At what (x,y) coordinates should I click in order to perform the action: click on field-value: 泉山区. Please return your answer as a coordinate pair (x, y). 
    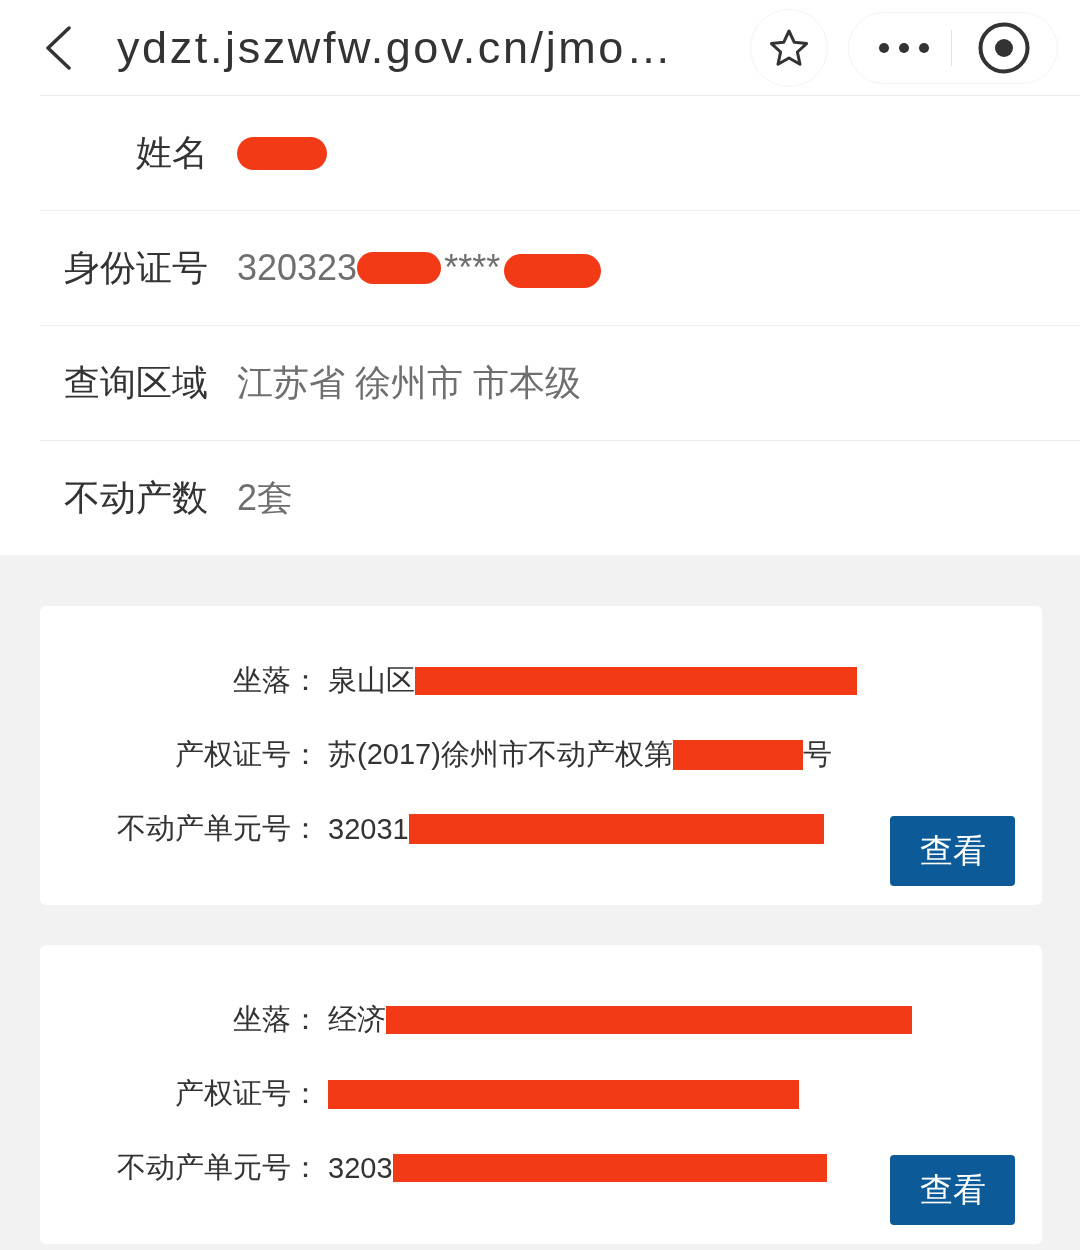
    Looking at the image, I should click on (371, 680).